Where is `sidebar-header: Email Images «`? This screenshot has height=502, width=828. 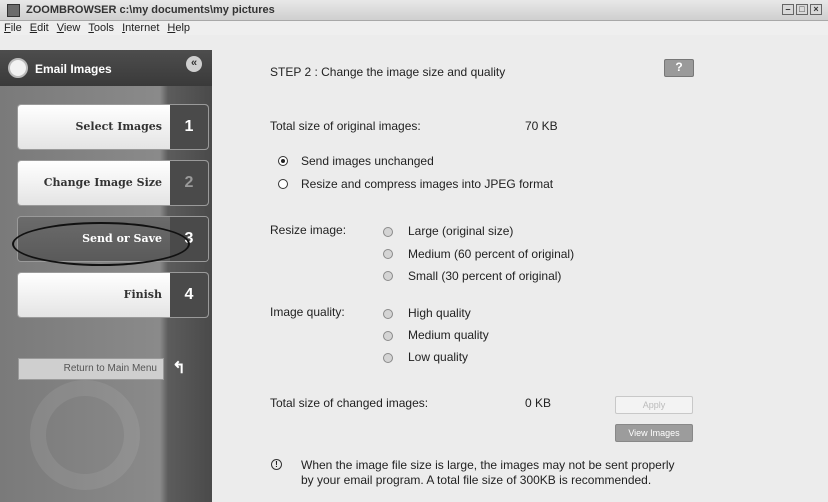
sidebar-header: Email Images « is located at coordinates (106, 68).